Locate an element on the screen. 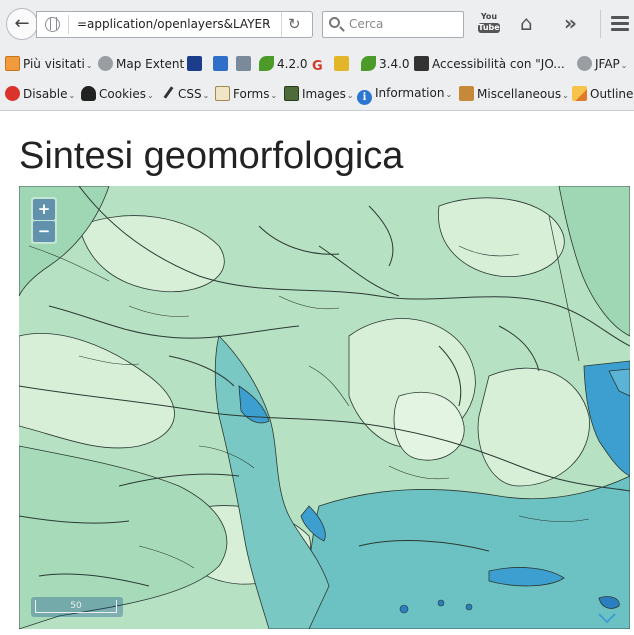 The height and width of the screenshot is (635, 634). toolbar-images: Images⌄ is located at coordinates (319, 93).